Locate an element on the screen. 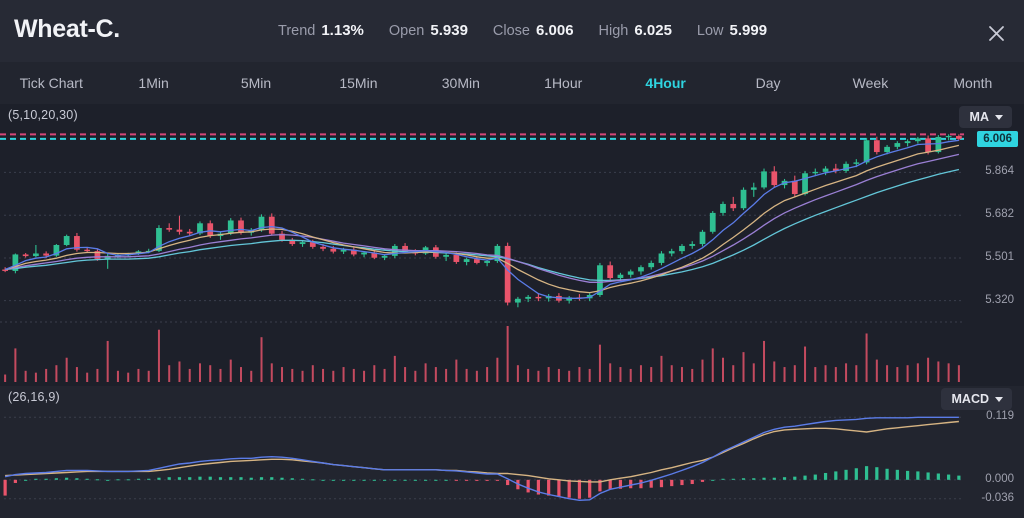  stat-value: 5.939 is located at coordinates (449, 30).